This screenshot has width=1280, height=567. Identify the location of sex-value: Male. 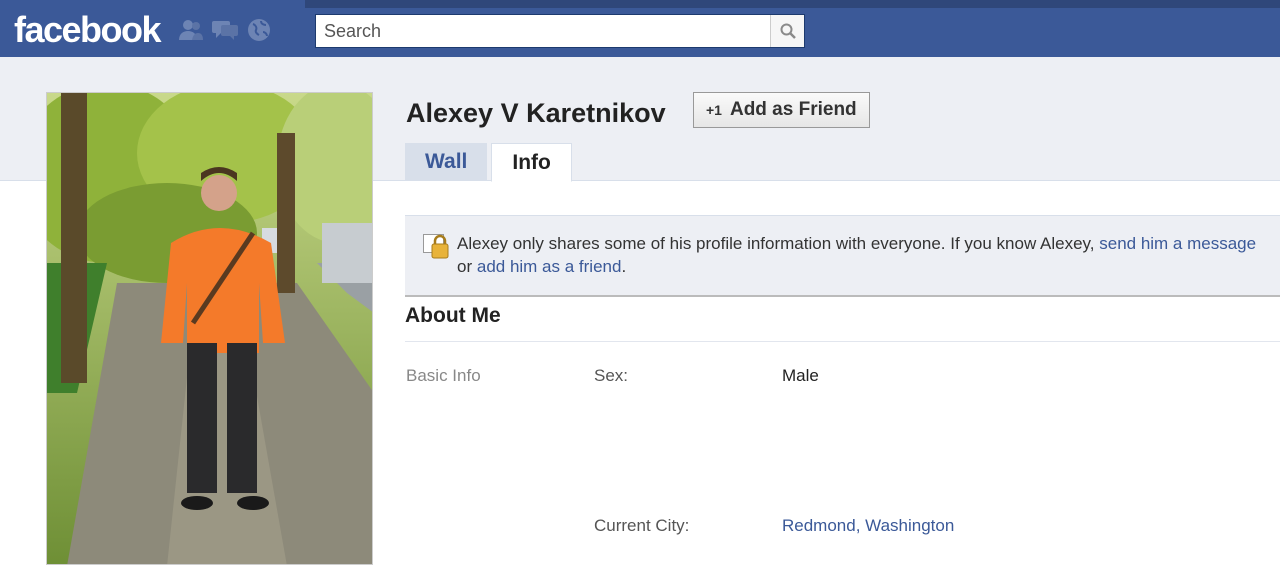
(800, 375).